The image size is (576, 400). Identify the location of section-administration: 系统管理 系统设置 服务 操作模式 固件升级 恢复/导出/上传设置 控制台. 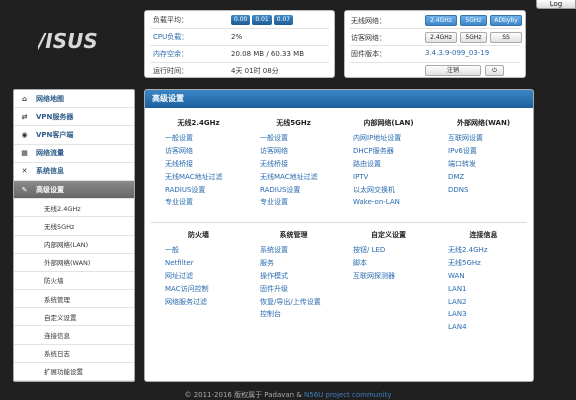
(293, 275).